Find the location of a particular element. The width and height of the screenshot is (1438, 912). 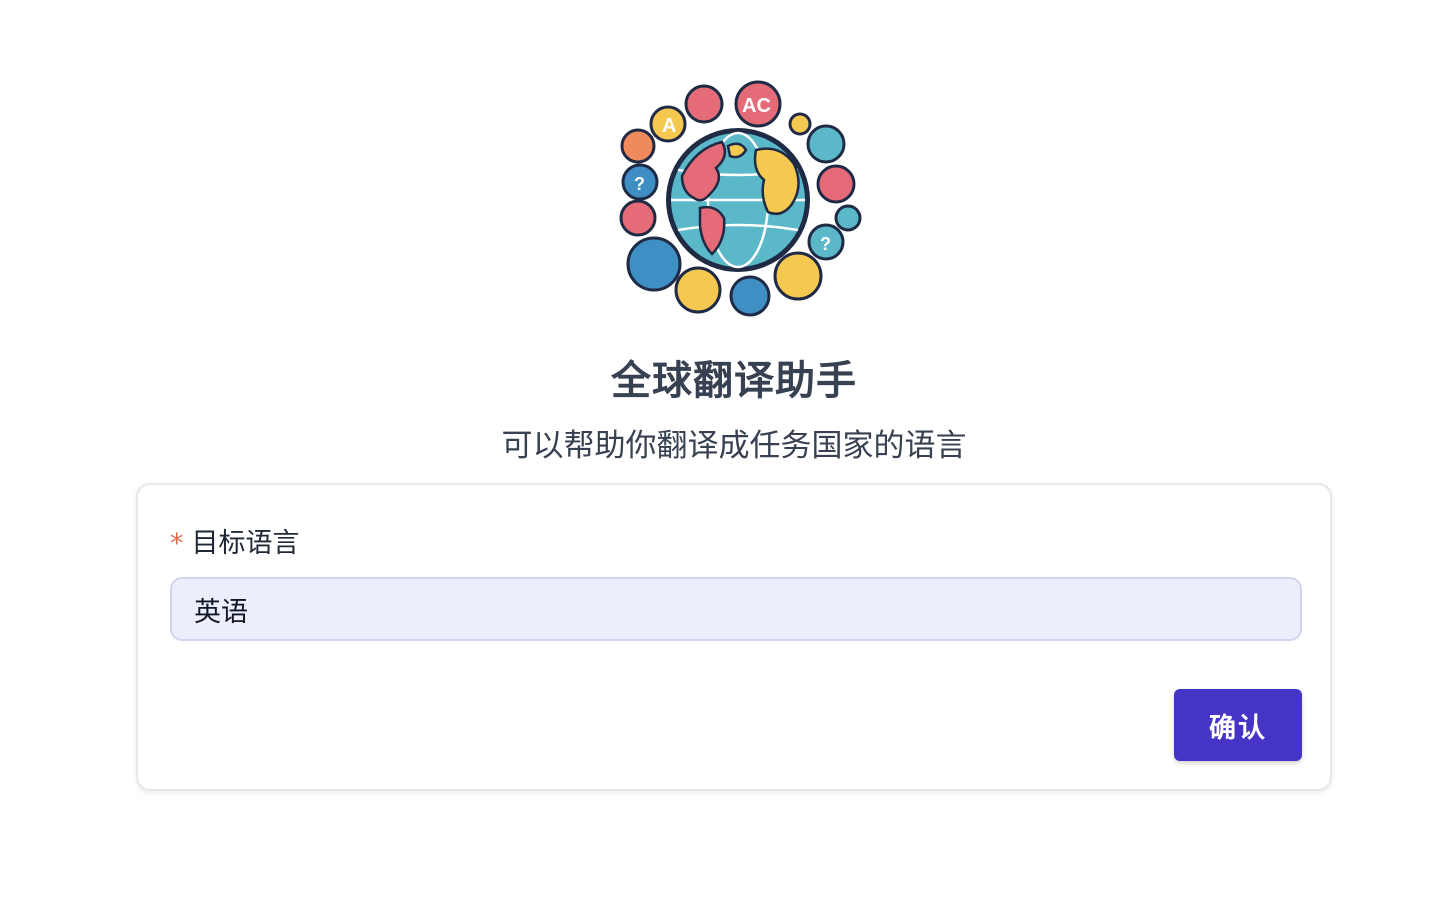

svg-text: AC is located at coordinates (756, 106).